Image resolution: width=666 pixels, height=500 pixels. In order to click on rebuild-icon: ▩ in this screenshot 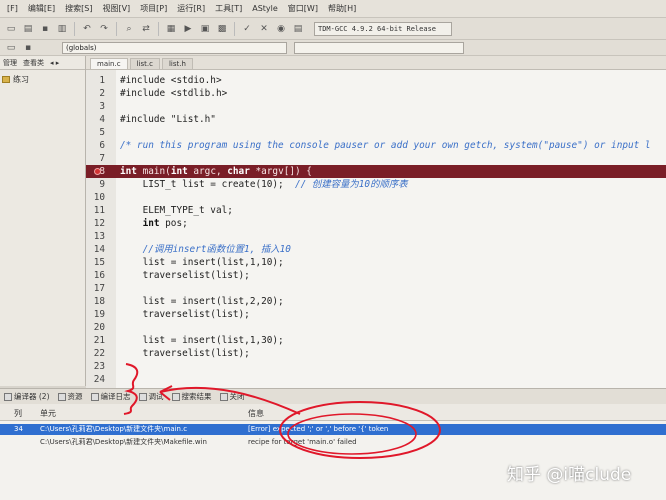, I will do `click(222, 29)`.